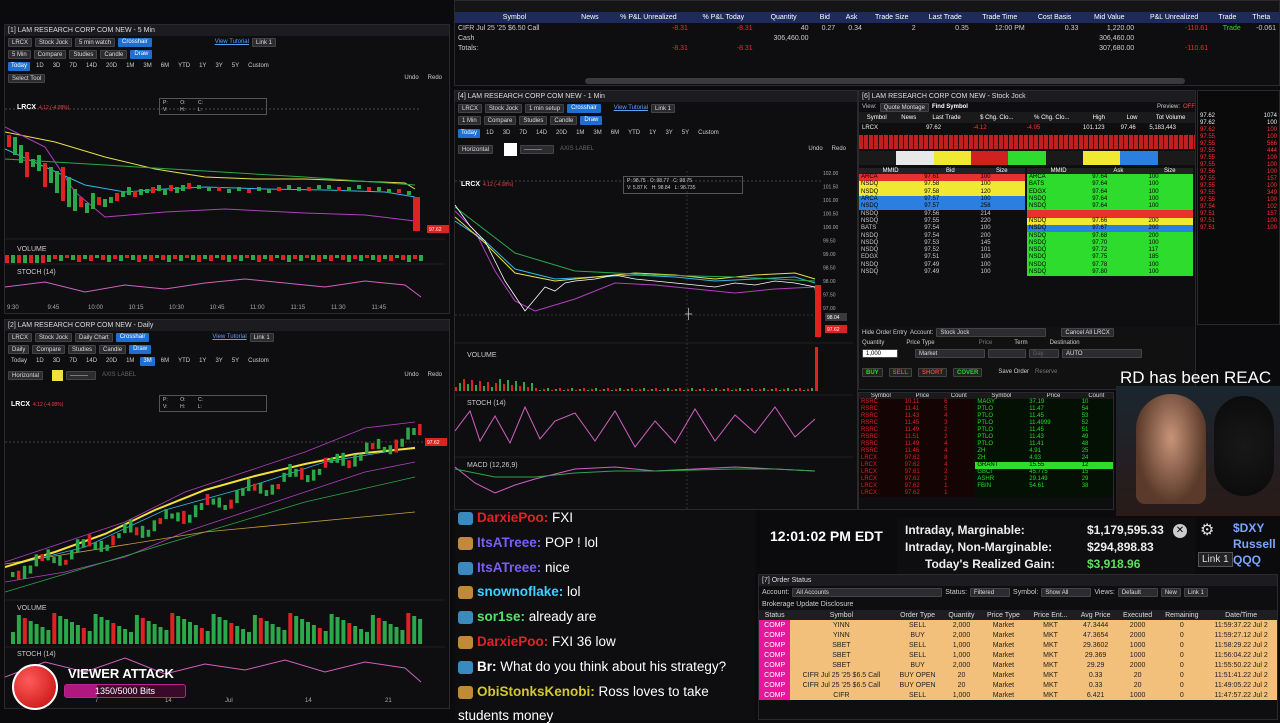 The height and width of the screenshot is (723, 1280). Describe the element at coordinates (933, 372) in the screenshot. I see `short-button: SHORT` at that location.